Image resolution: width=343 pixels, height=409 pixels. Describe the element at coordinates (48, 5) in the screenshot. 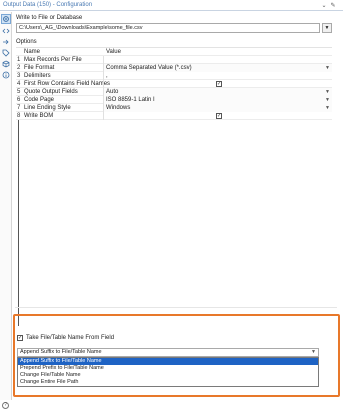

I see `window-title: Output Data (150) - Configuration` at that location.